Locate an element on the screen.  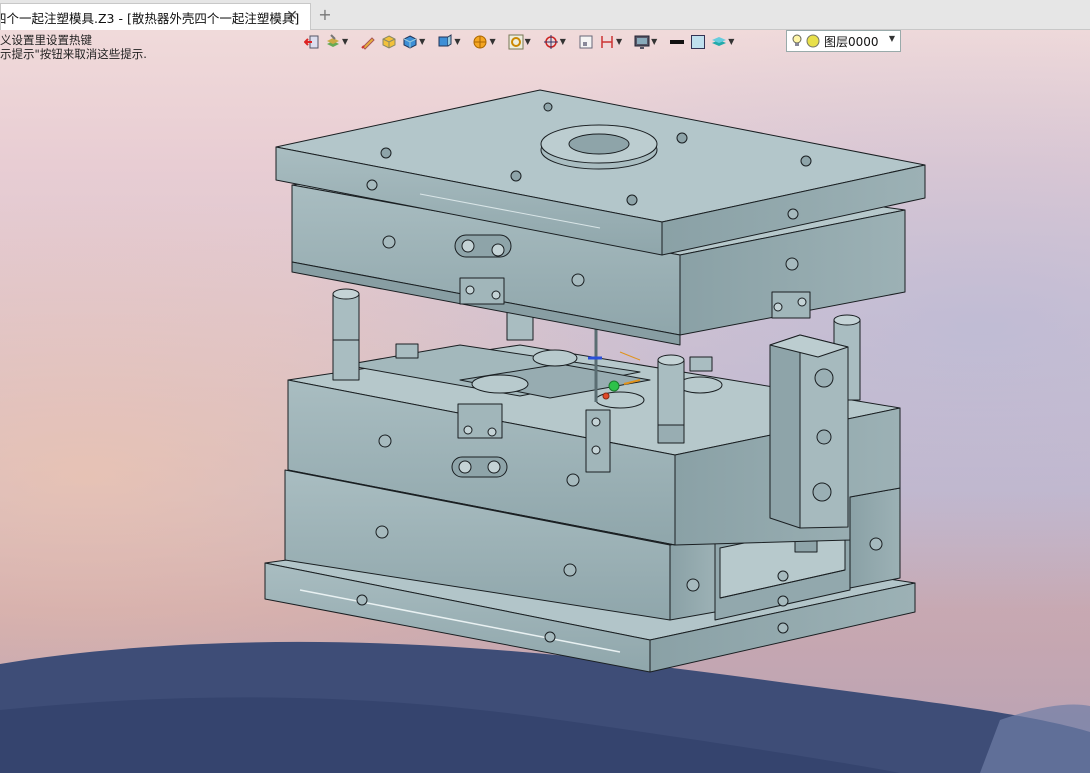
pencil-icon is located at coordinates (368, 43).